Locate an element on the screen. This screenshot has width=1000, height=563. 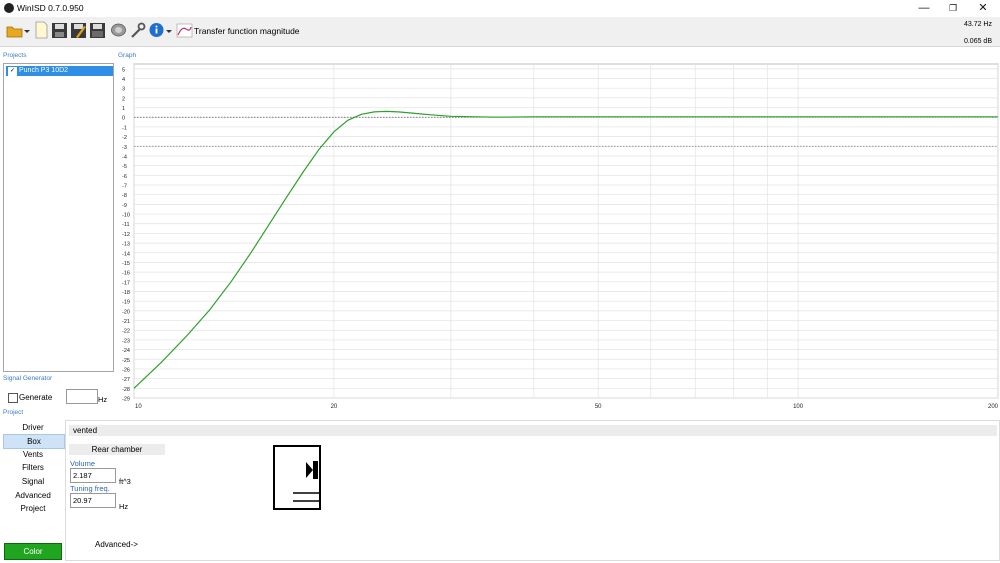
project-checkbox: ✓ is located at coordinates (12, 71).